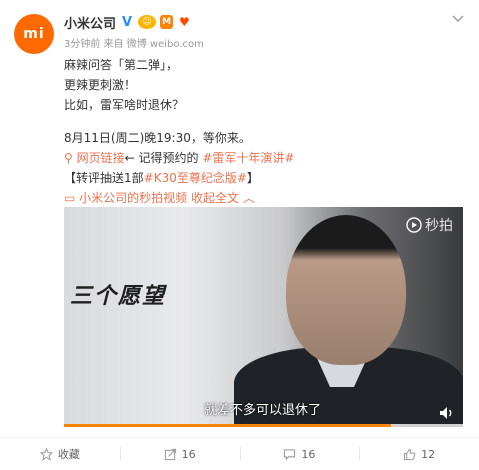 The height and width of the screenshot is (470, 479). I want to click on avatar: mi, so click(34, 34).